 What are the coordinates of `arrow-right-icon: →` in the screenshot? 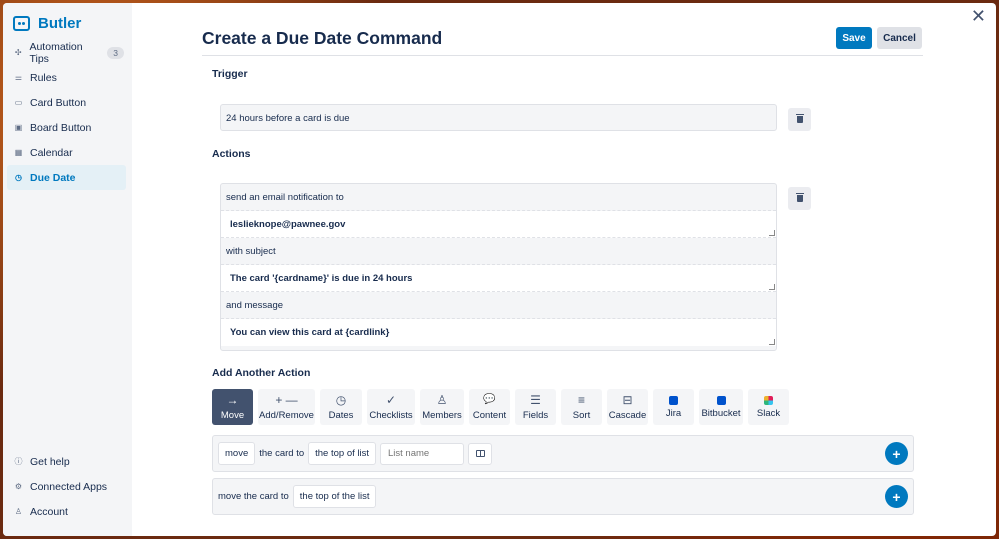 It's located at (232, 399).